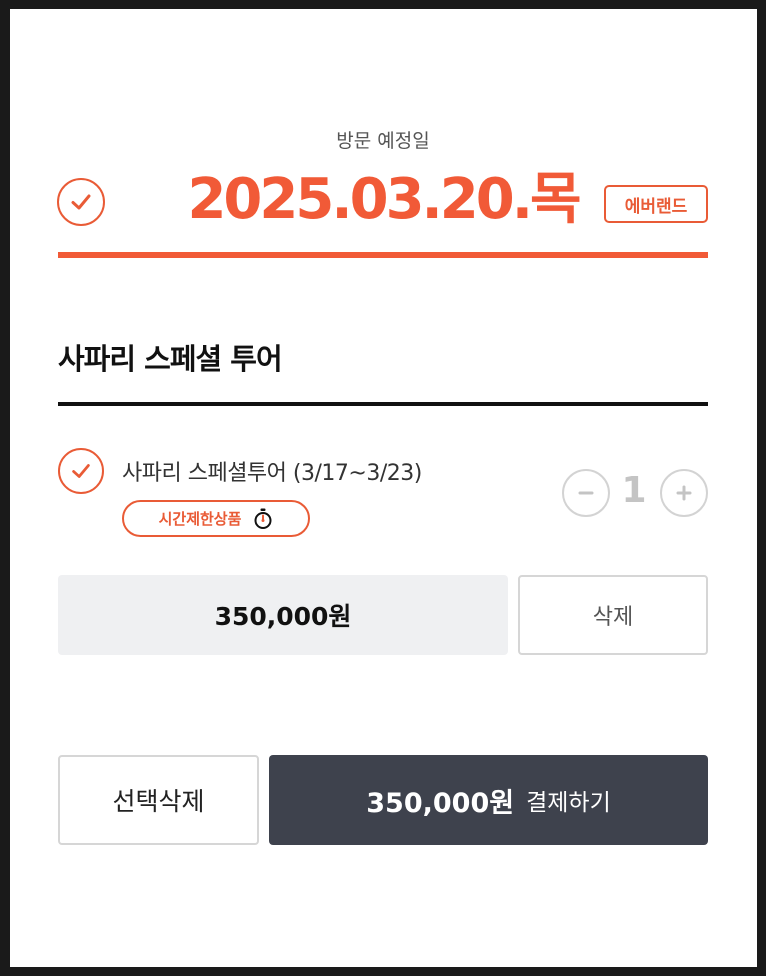  What do you see at coordinates (440, 803) in the screenshot?
I see `pay-amount: 350,000원` at bounding box center [440, 803].